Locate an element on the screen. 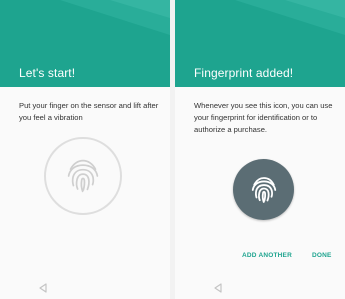 This screenshot has width=345, height=299. header-banner: Let's start! is located at coordinates (85, 43).